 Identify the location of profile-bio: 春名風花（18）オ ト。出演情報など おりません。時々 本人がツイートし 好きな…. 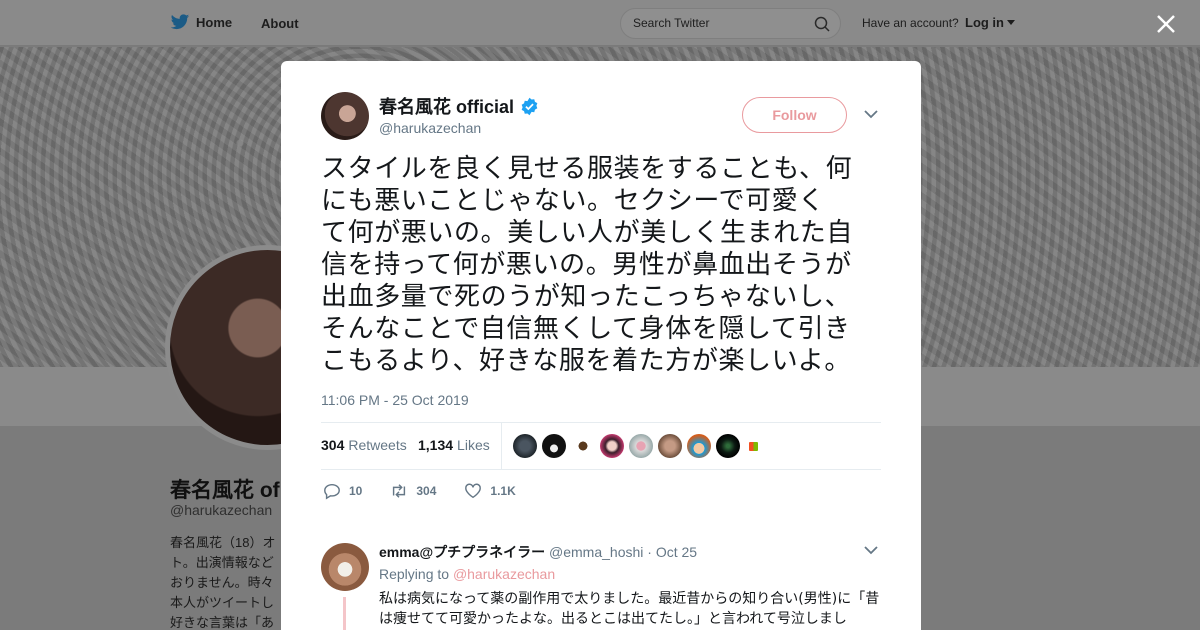
(225, 581).